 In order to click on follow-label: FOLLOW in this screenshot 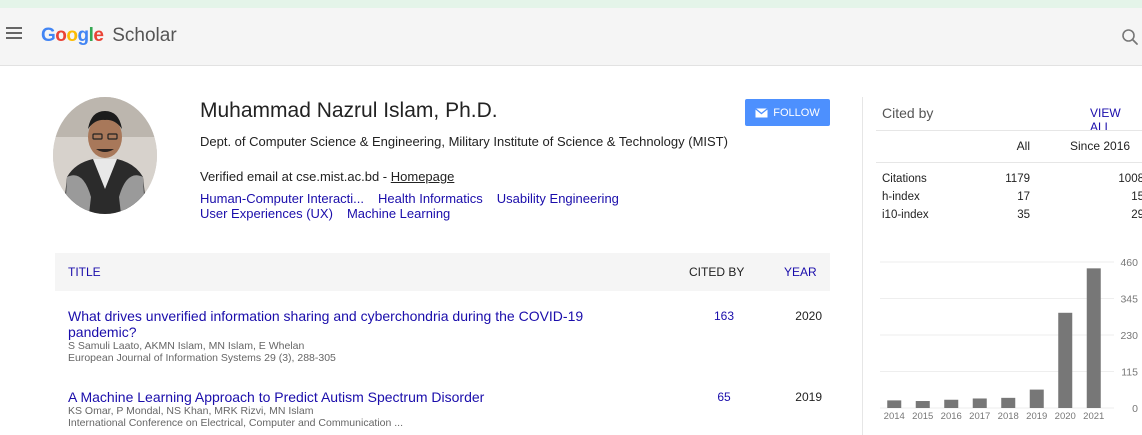, I will do `click(796, 112)`.